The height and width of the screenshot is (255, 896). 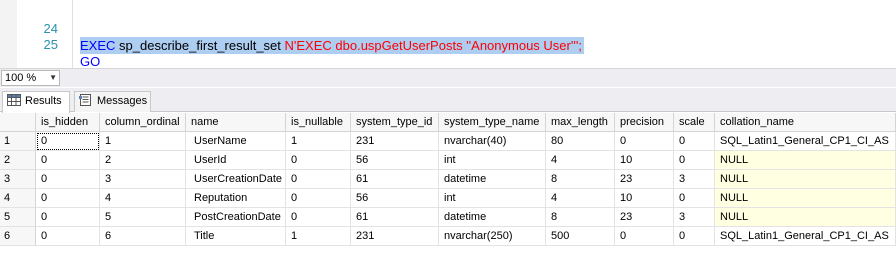 I want to click on row-number: 4, so click(x=18, y=198).